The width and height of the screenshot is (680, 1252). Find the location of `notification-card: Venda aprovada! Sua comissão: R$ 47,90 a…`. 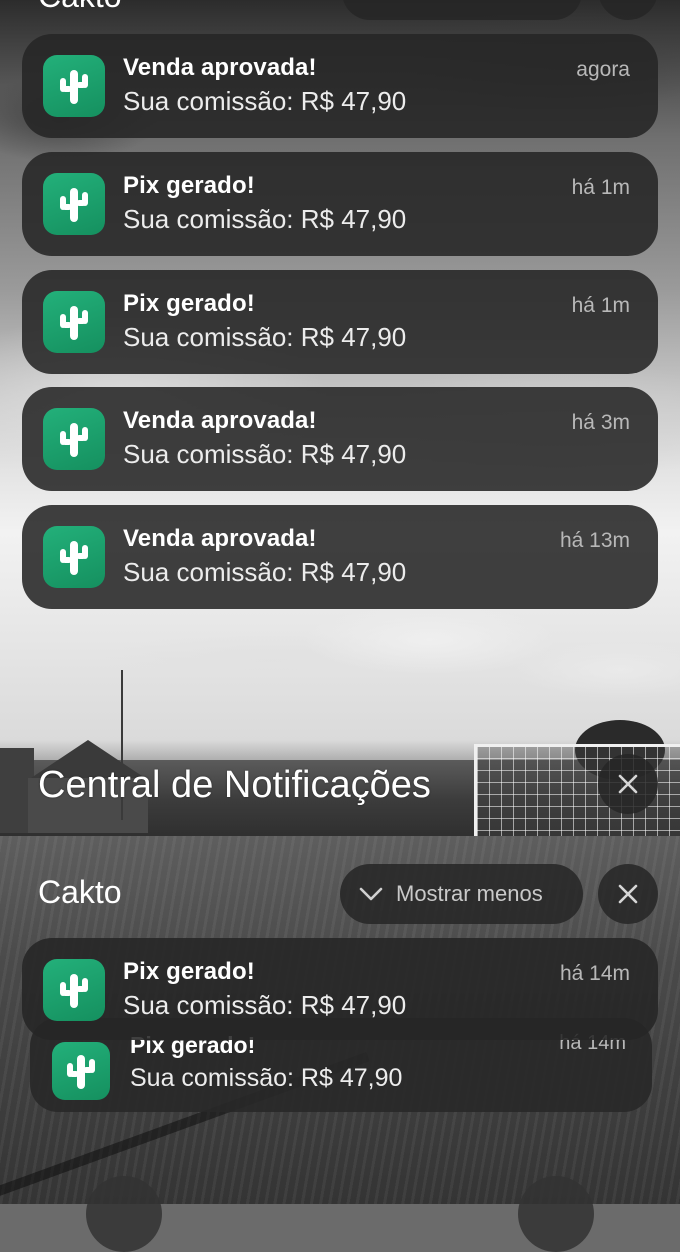

notification-card: Venda aprovada! Sua comissão: R$ 47,90 a… is located at coordinates (340, 86).